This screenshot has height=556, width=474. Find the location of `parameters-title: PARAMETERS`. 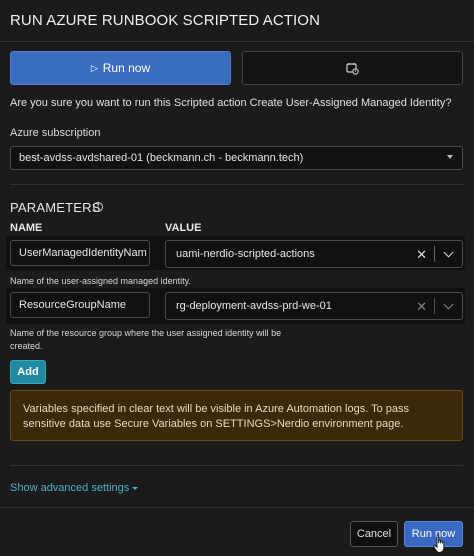

parameters-title: PARAMETERS is located at coordinates (55, 207).